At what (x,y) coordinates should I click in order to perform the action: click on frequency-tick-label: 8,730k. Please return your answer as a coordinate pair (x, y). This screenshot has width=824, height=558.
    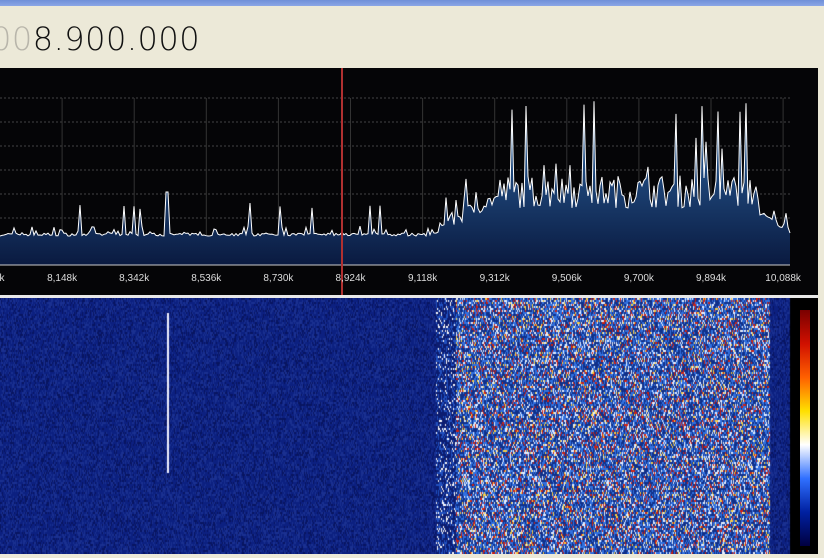
    Looking at the image, I should click on (278, 278).